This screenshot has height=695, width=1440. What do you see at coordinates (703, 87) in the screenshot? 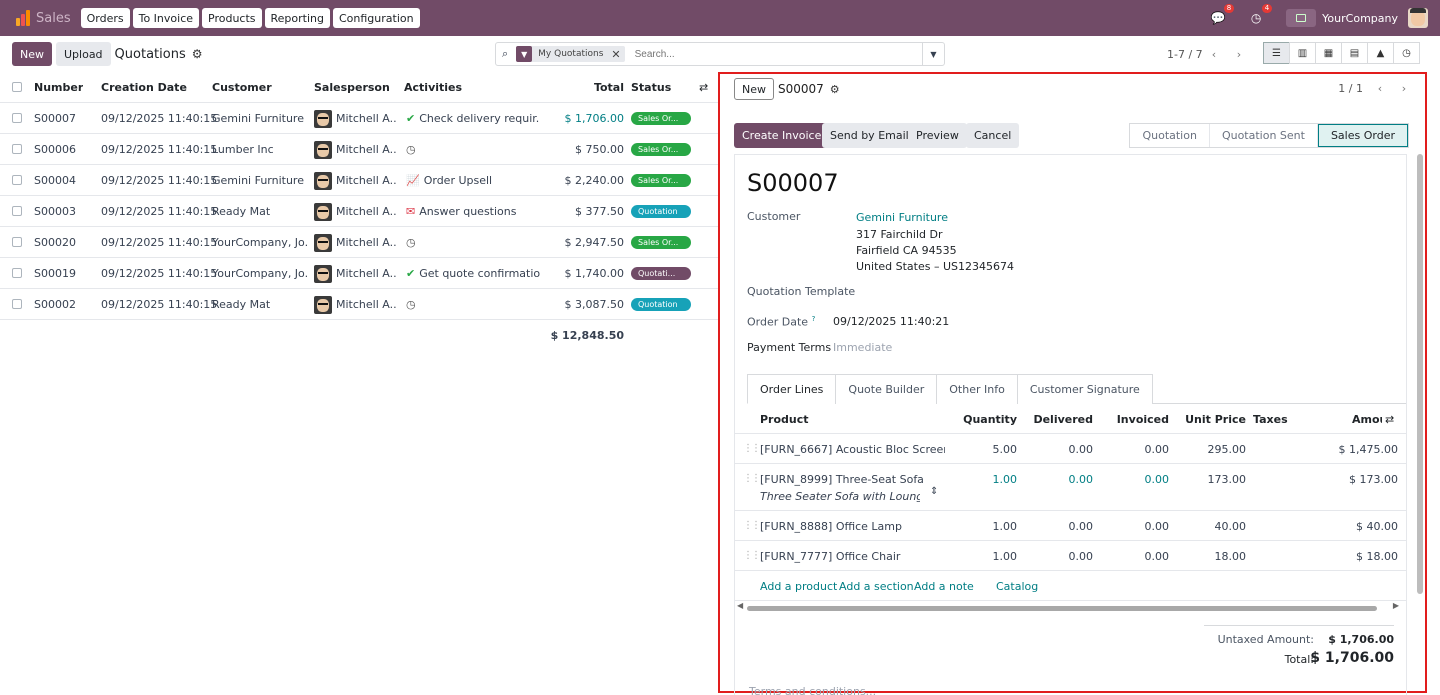
I see `optional-columns-icon: ⇄` at bounding box center [703, 87].